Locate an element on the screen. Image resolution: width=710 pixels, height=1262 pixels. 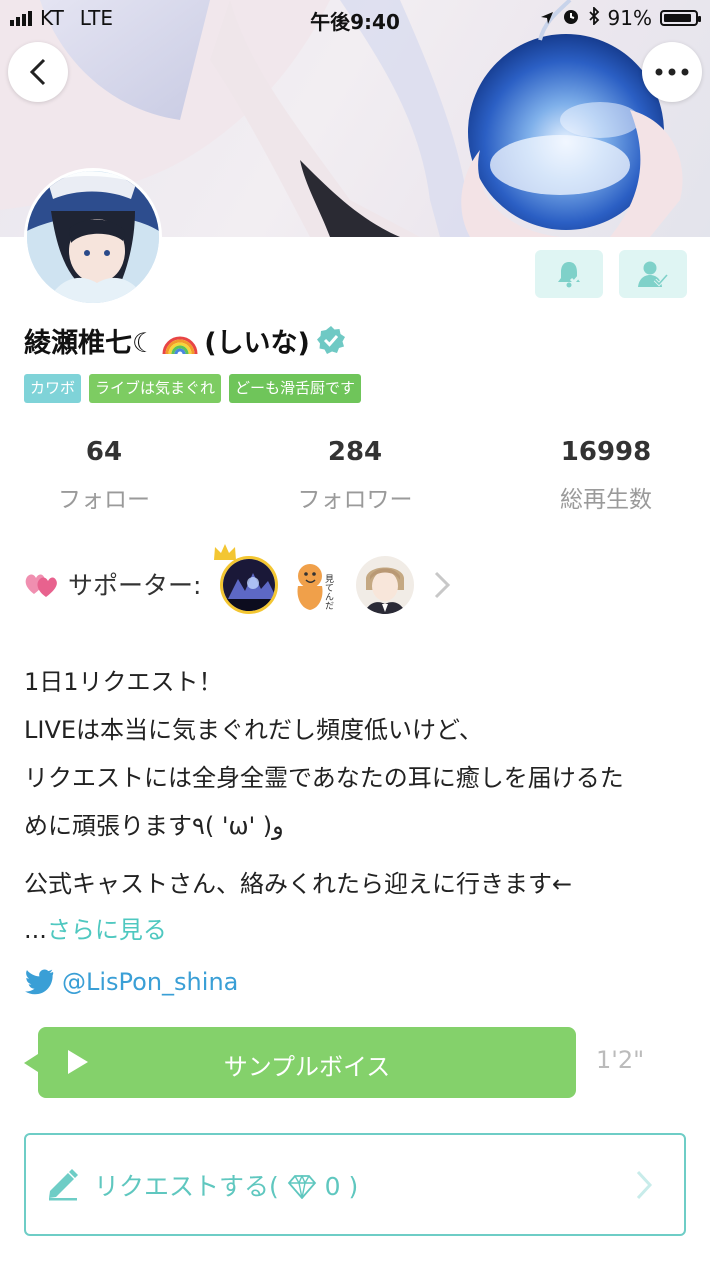
stat-value: 64 is located at coordinates (104, 452).